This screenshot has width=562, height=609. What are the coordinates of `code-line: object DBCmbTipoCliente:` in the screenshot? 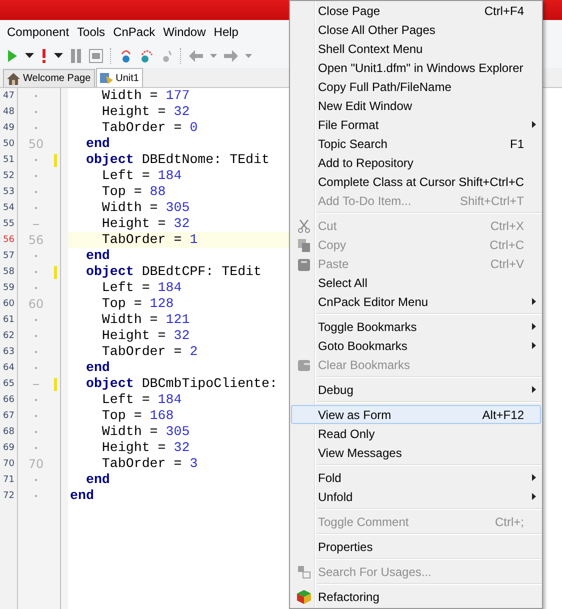 It's located at (181, 384).